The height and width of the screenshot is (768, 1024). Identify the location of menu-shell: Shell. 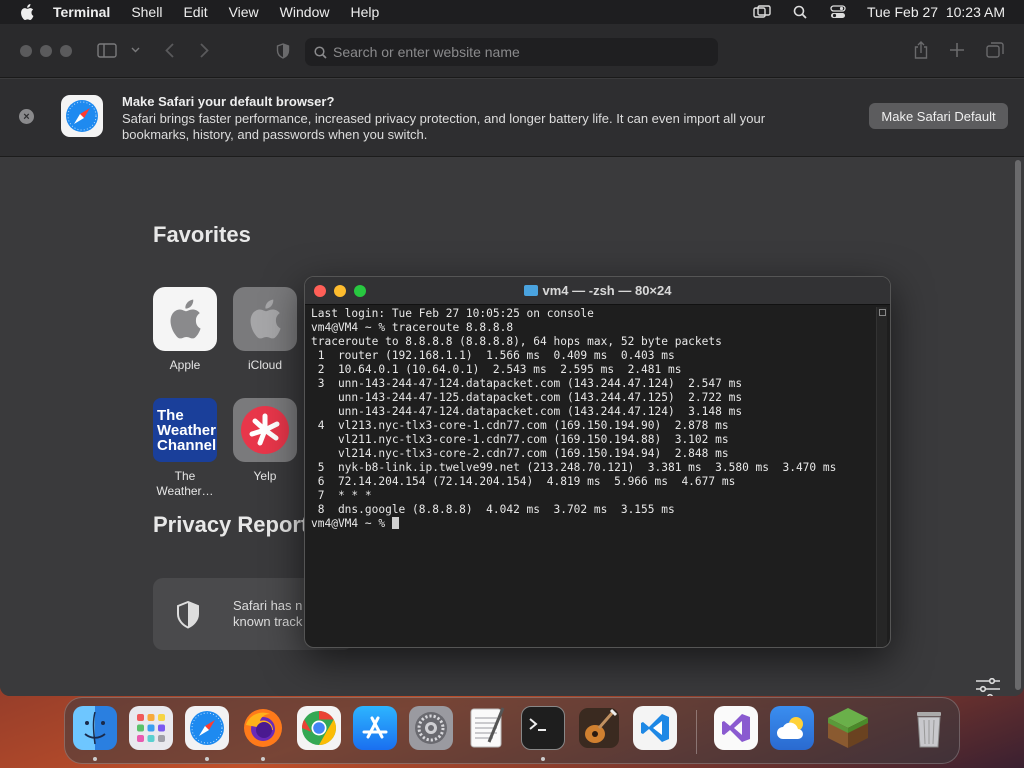
(146, 12).